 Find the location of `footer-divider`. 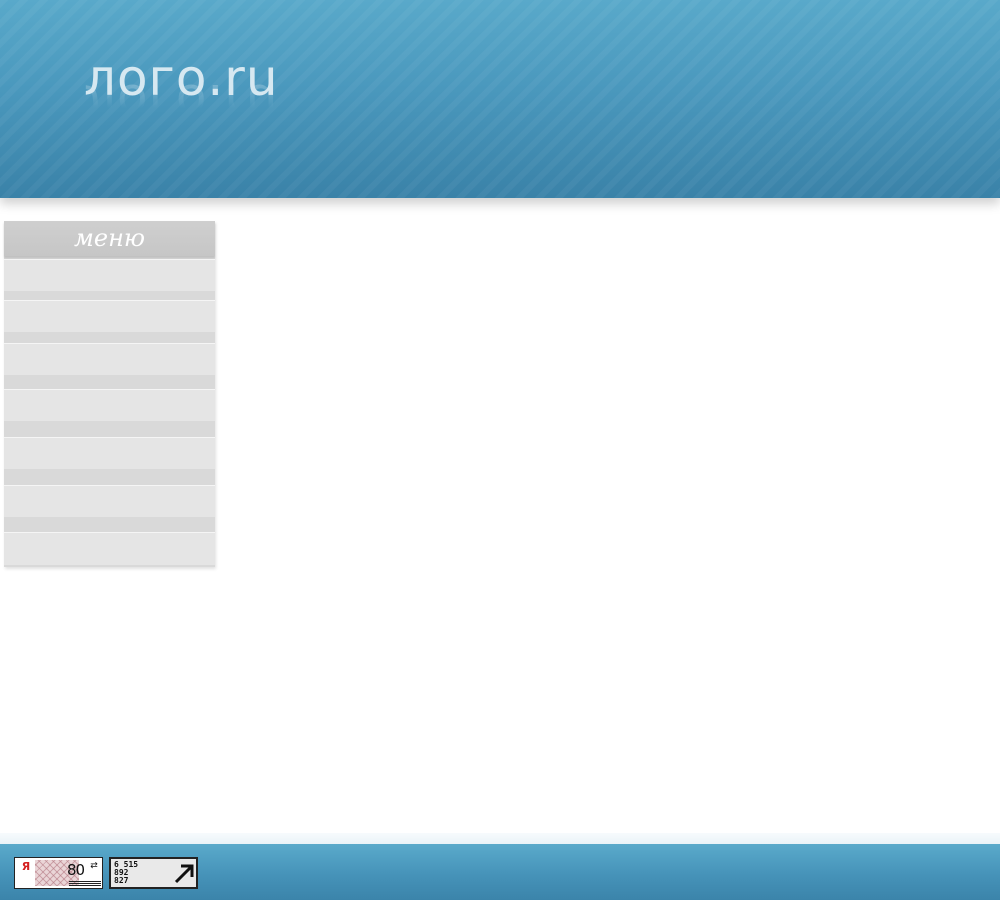

footer-divider is located at coordinates (500, 838).